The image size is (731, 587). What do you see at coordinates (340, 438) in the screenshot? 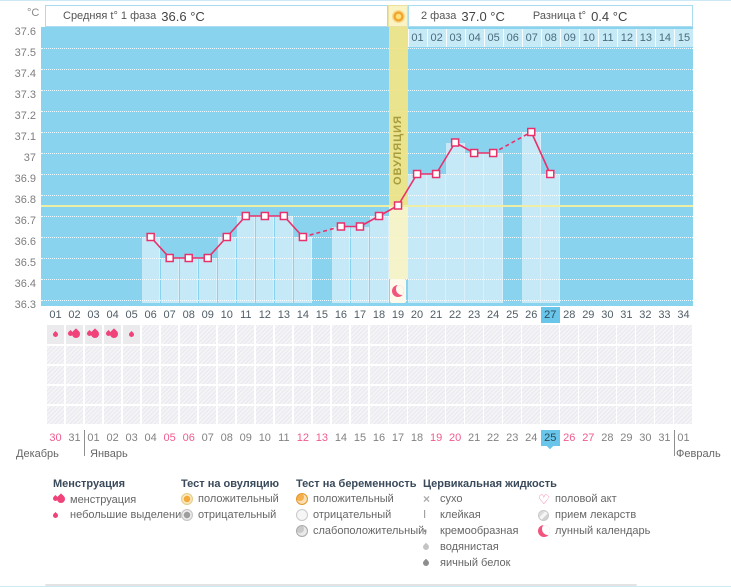
I see `calendar-date-cell: 14` at bounding box center [340, 438].